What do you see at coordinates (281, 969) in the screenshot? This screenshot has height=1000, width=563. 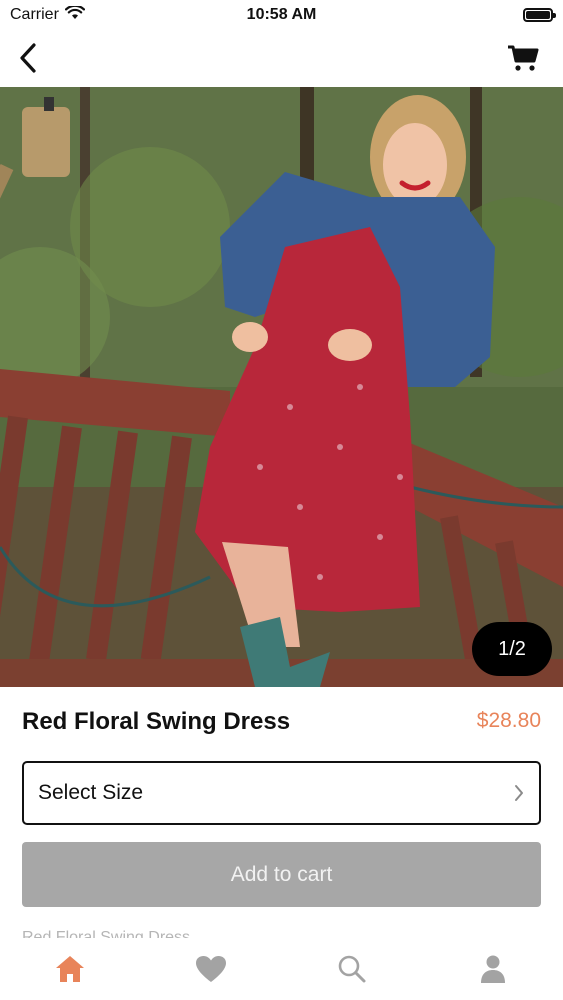 I see `tab-bar` at bounding box center [281, 969].